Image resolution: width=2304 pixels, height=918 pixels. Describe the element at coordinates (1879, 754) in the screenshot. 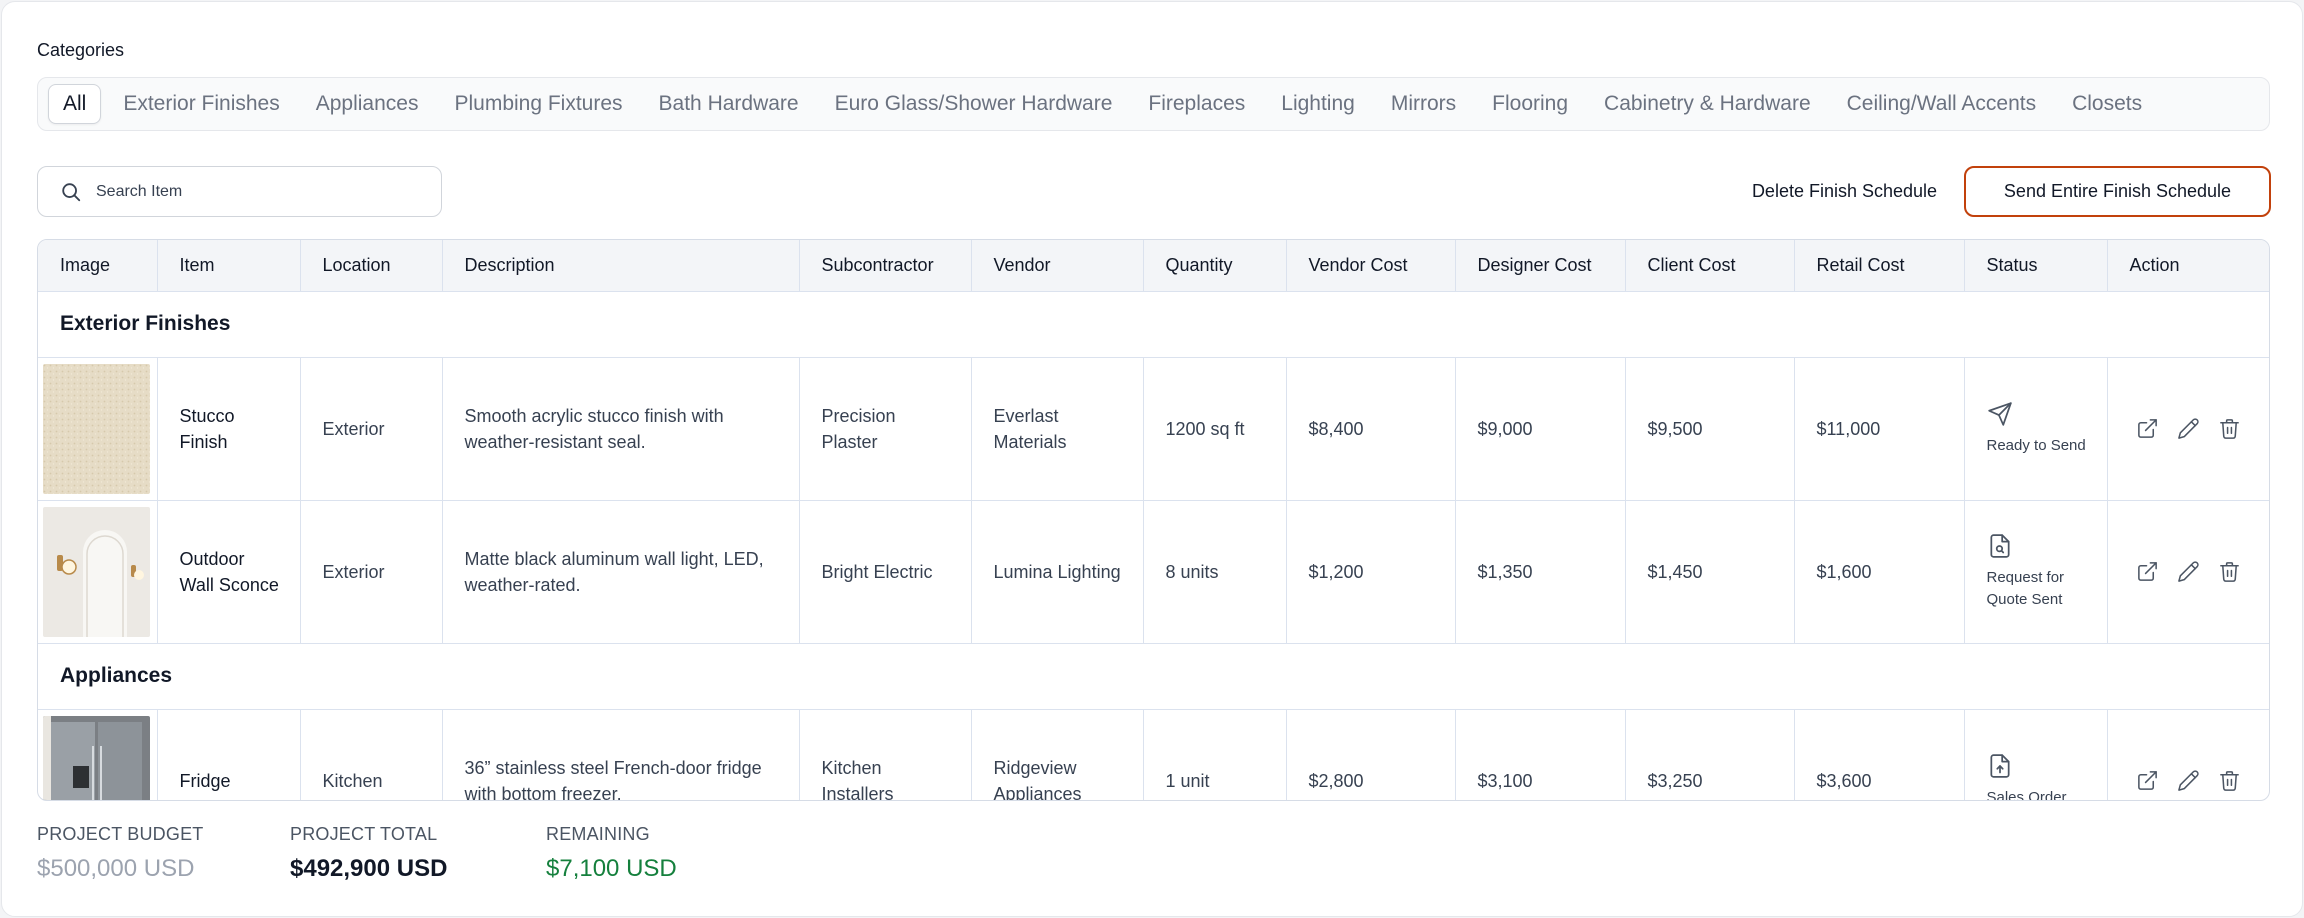

I see `item-retail-cost: $3,600` at that location.